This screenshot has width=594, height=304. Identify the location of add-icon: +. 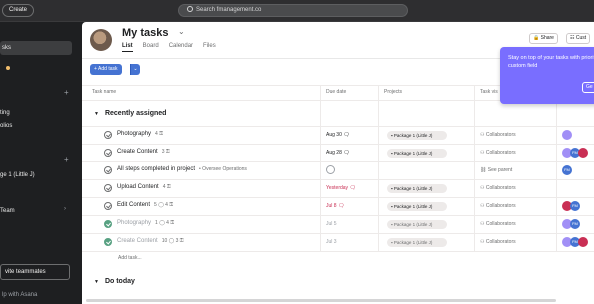
(66, 92).